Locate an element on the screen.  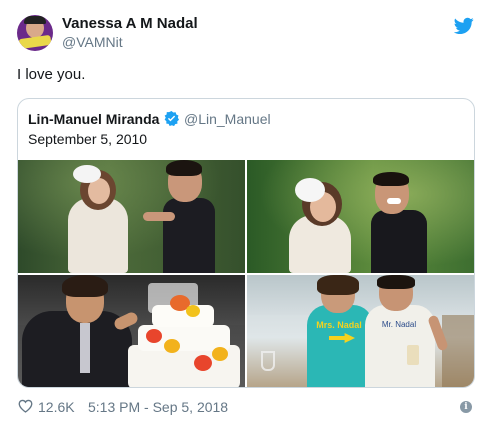
heart-icon is located at coordinates (25, 406).